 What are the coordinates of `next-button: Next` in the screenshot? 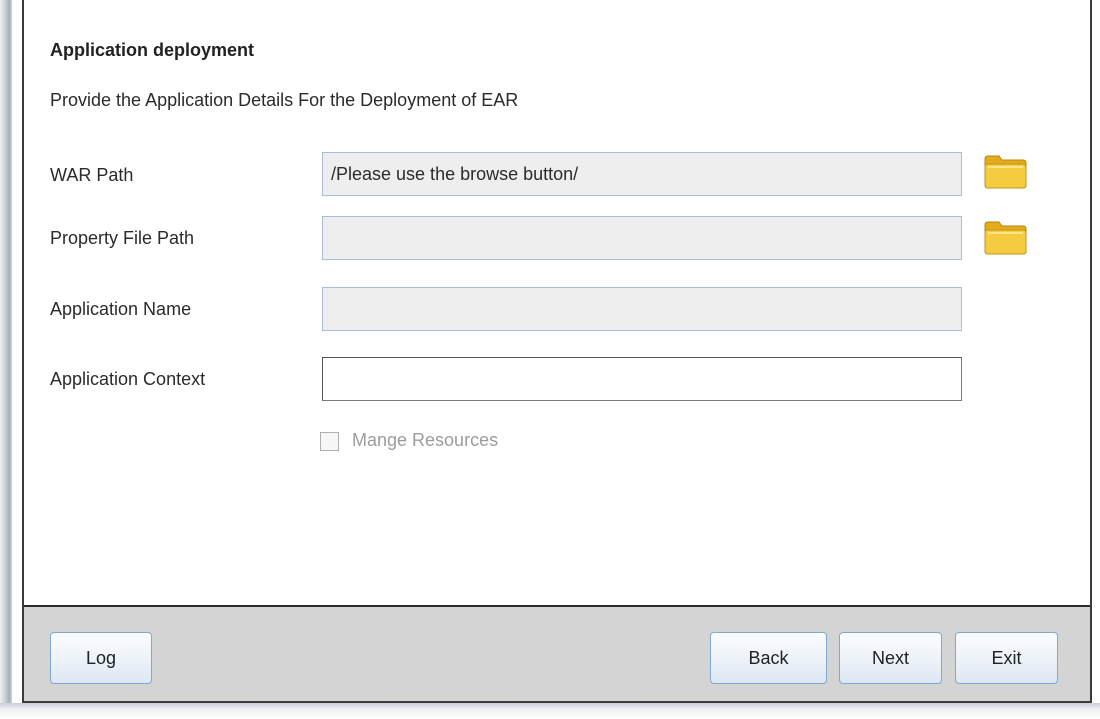 It's located at (890, 658).